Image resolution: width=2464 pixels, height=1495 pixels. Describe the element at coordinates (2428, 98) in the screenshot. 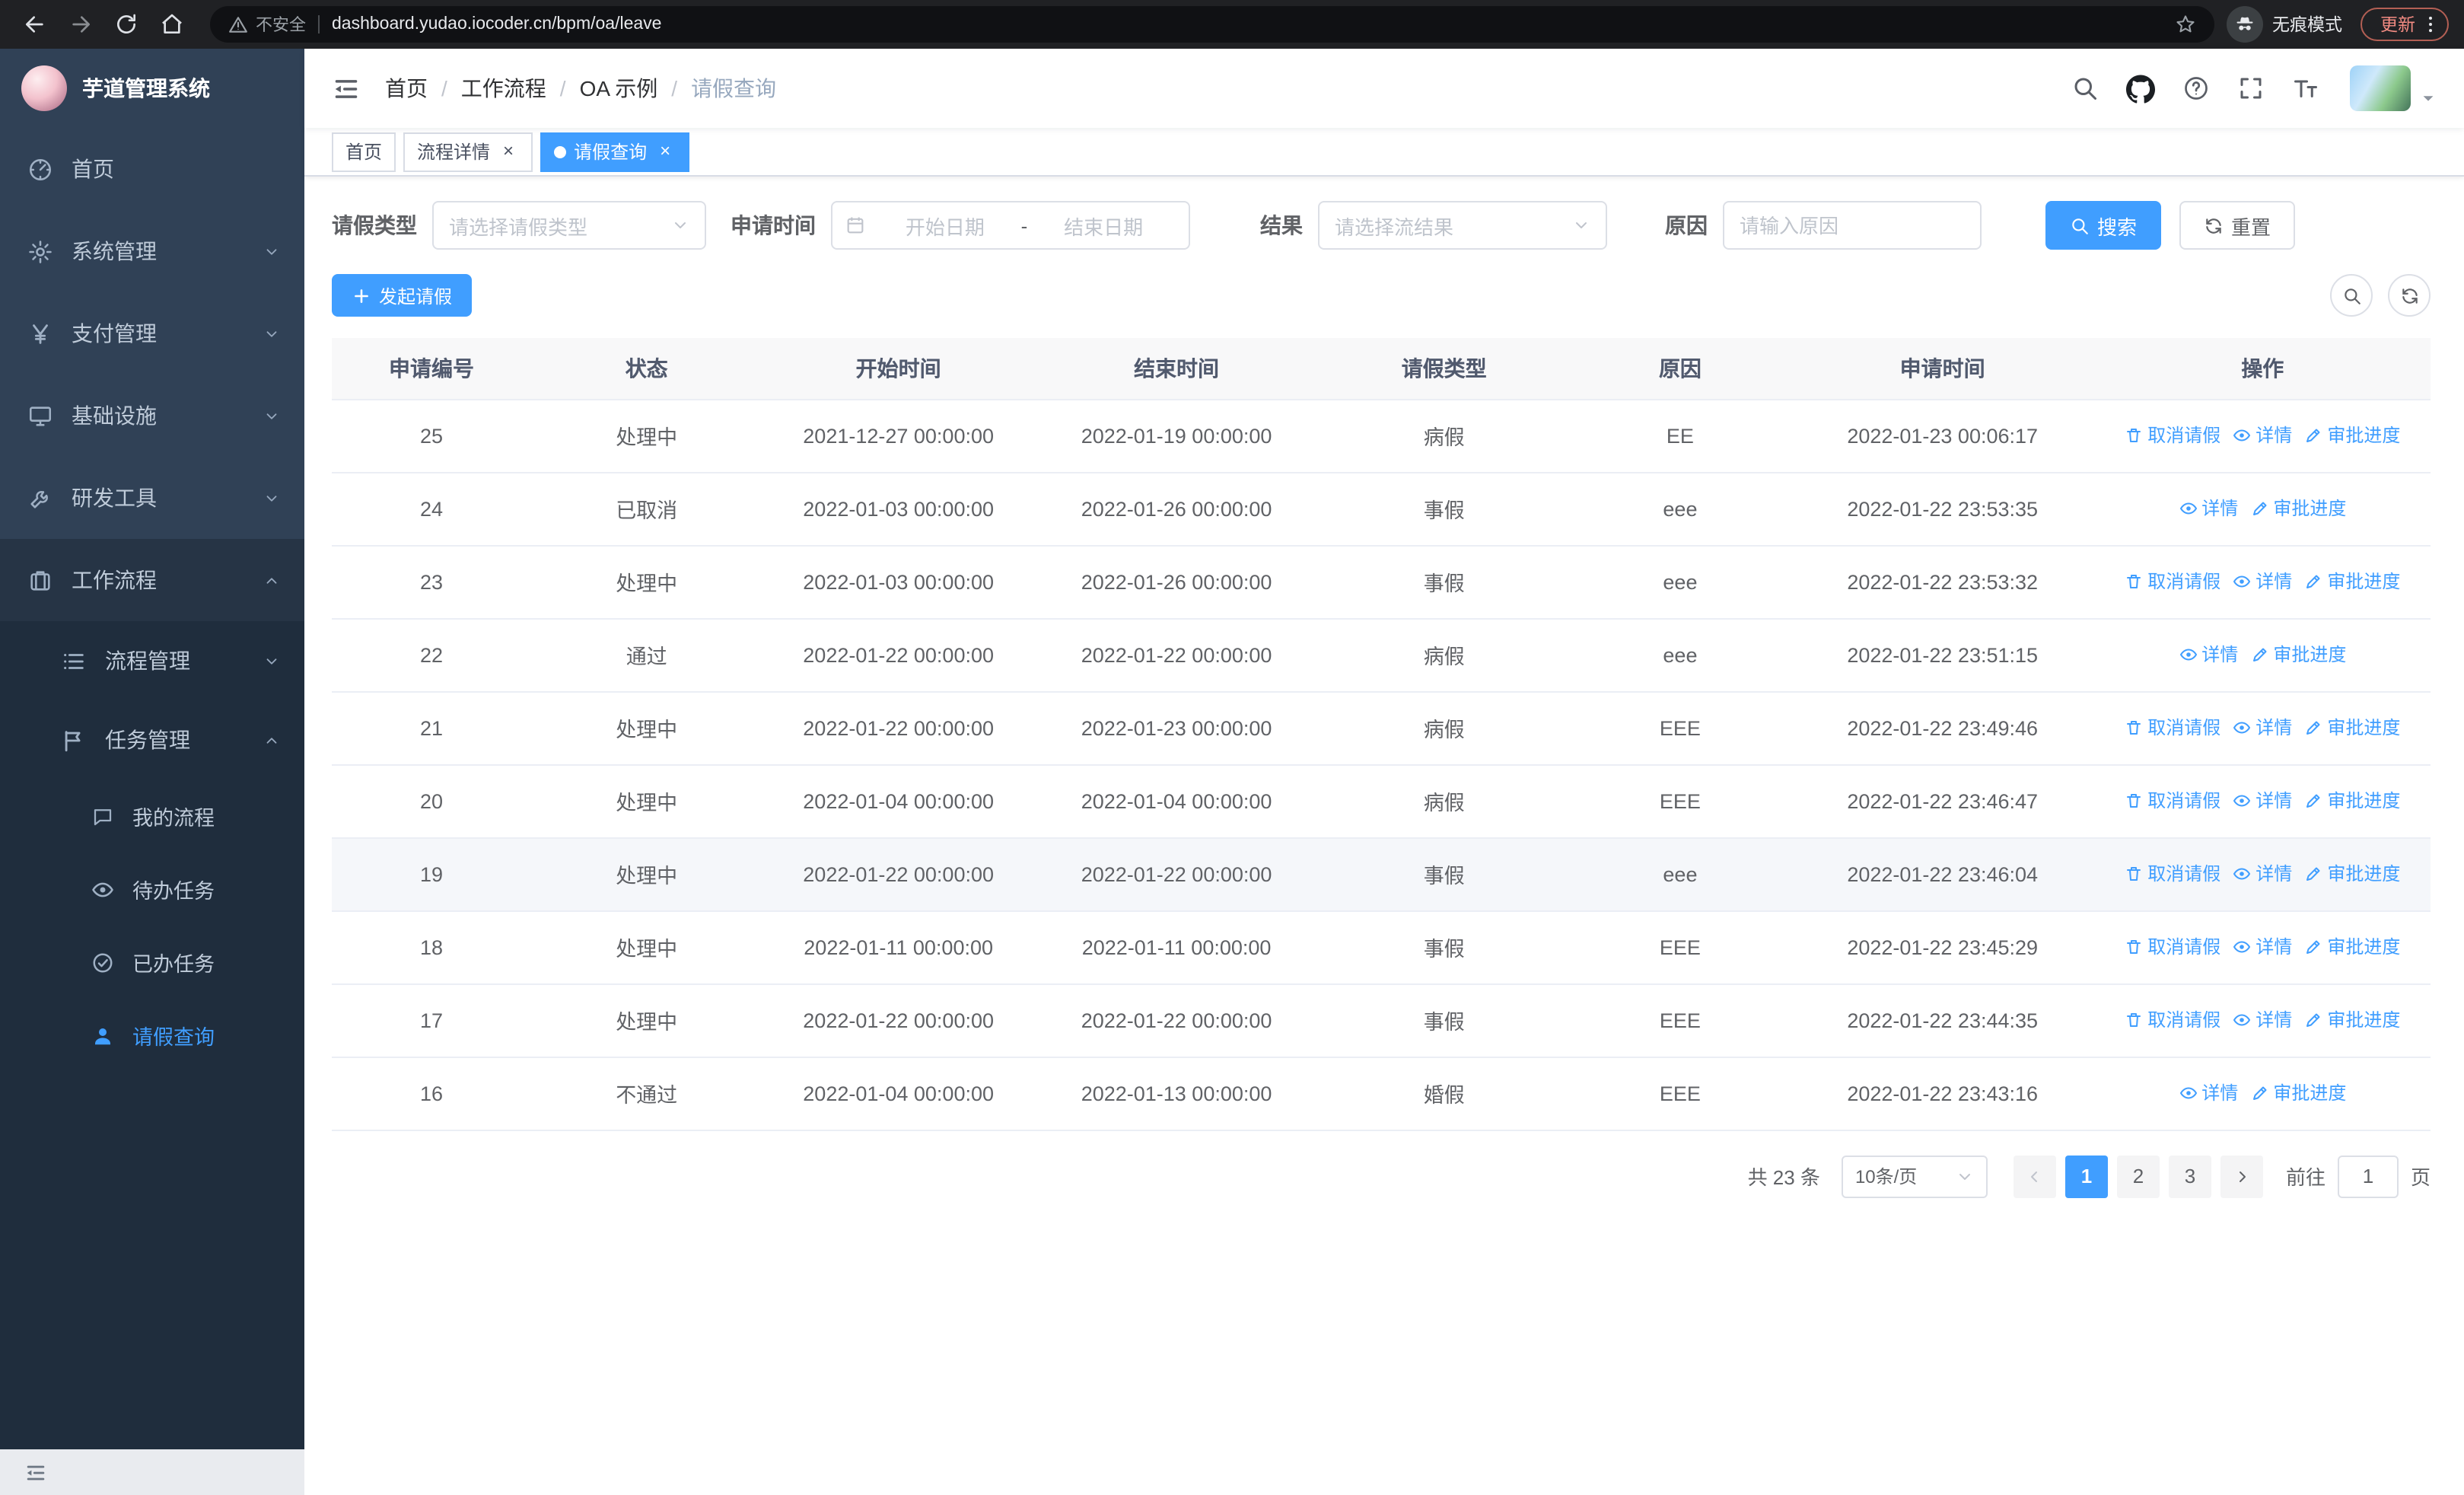

I see `caret-down-icon` at that location.